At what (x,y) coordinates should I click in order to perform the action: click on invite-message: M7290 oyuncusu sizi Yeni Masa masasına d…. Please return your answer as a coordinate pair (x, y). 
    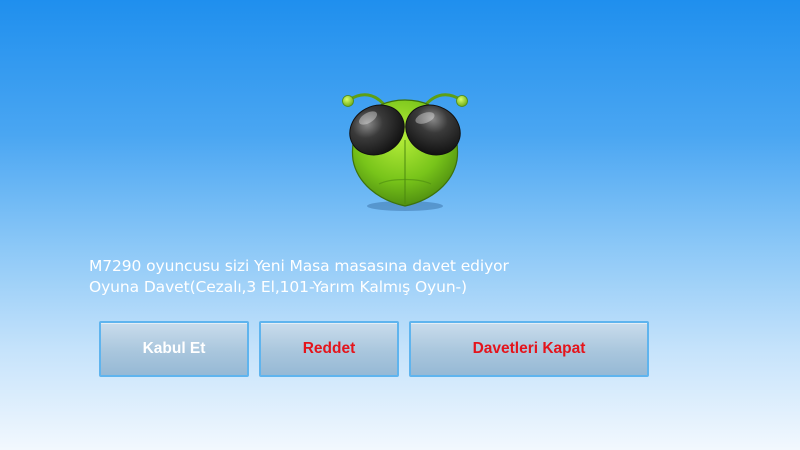
    Looking at the image, I should click on (299, 277).